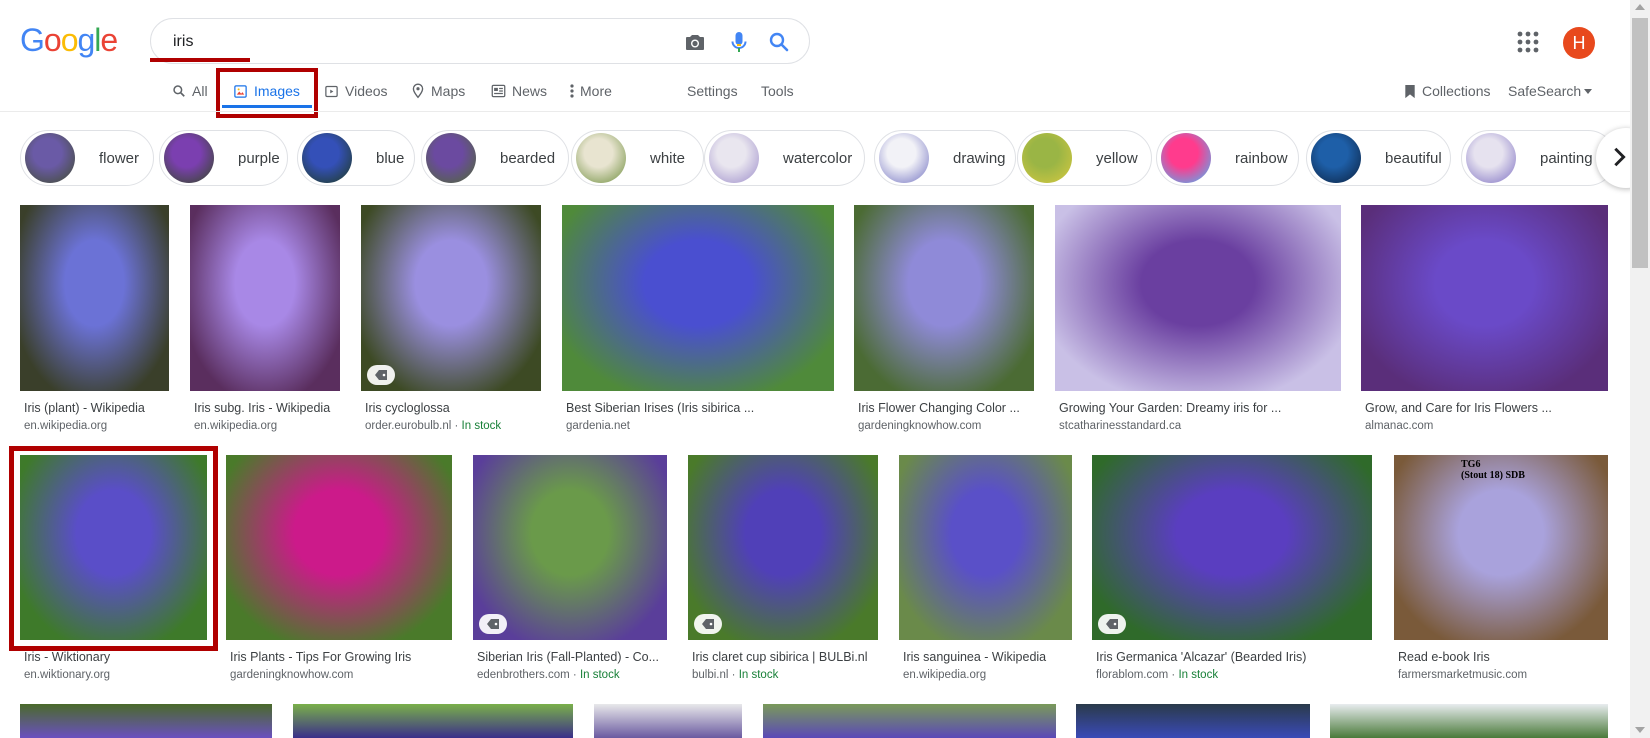 The height and width of the screenshot is (738, 1650). I want to click on scroll-up-arrow-icon, so click(1640, 7).